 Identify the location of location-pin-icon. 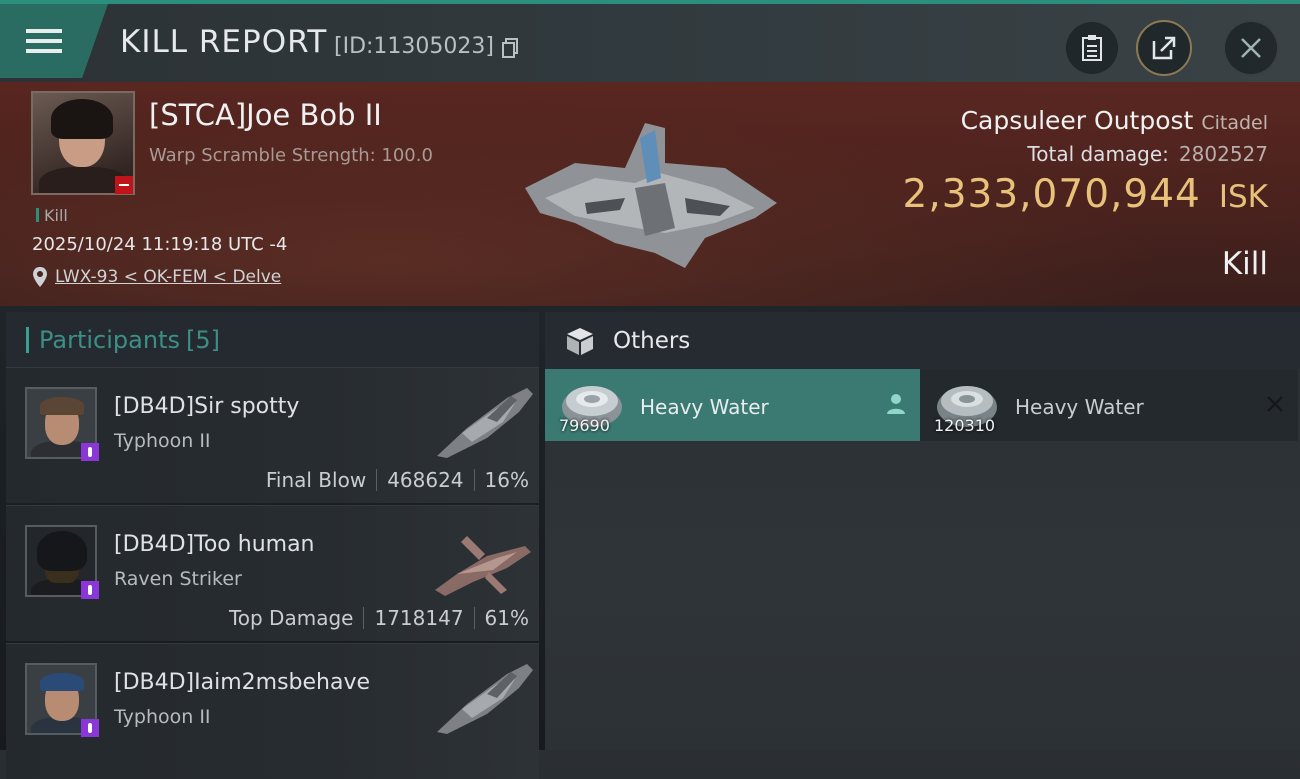
(40, 277).